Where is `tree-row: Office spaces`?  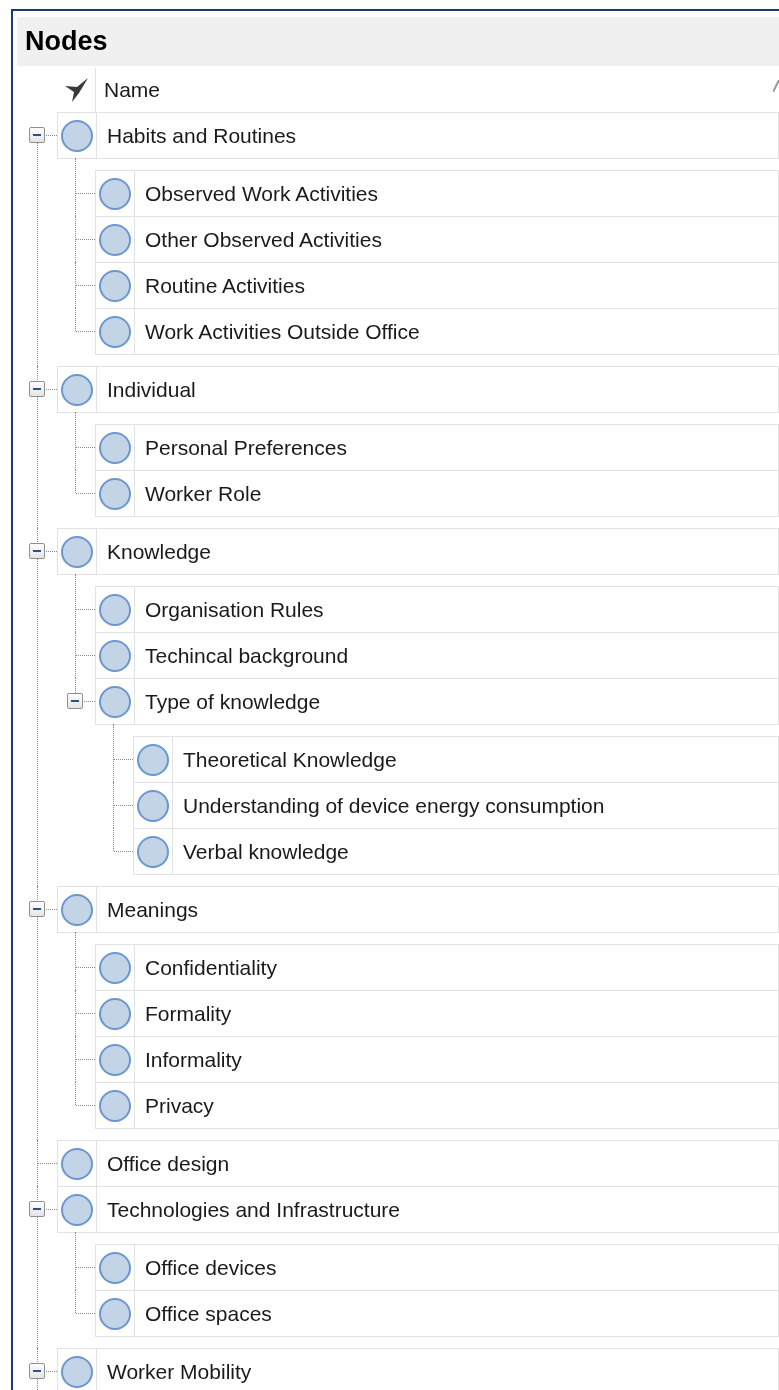
tree-row: Office spaces is located at coordinates (437, 1313).